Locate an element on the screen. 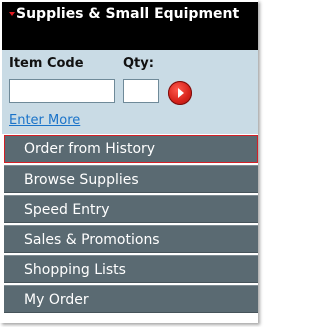 The image size is (320, 327). qty-label: Qty: is located at coordinates (138, 63).